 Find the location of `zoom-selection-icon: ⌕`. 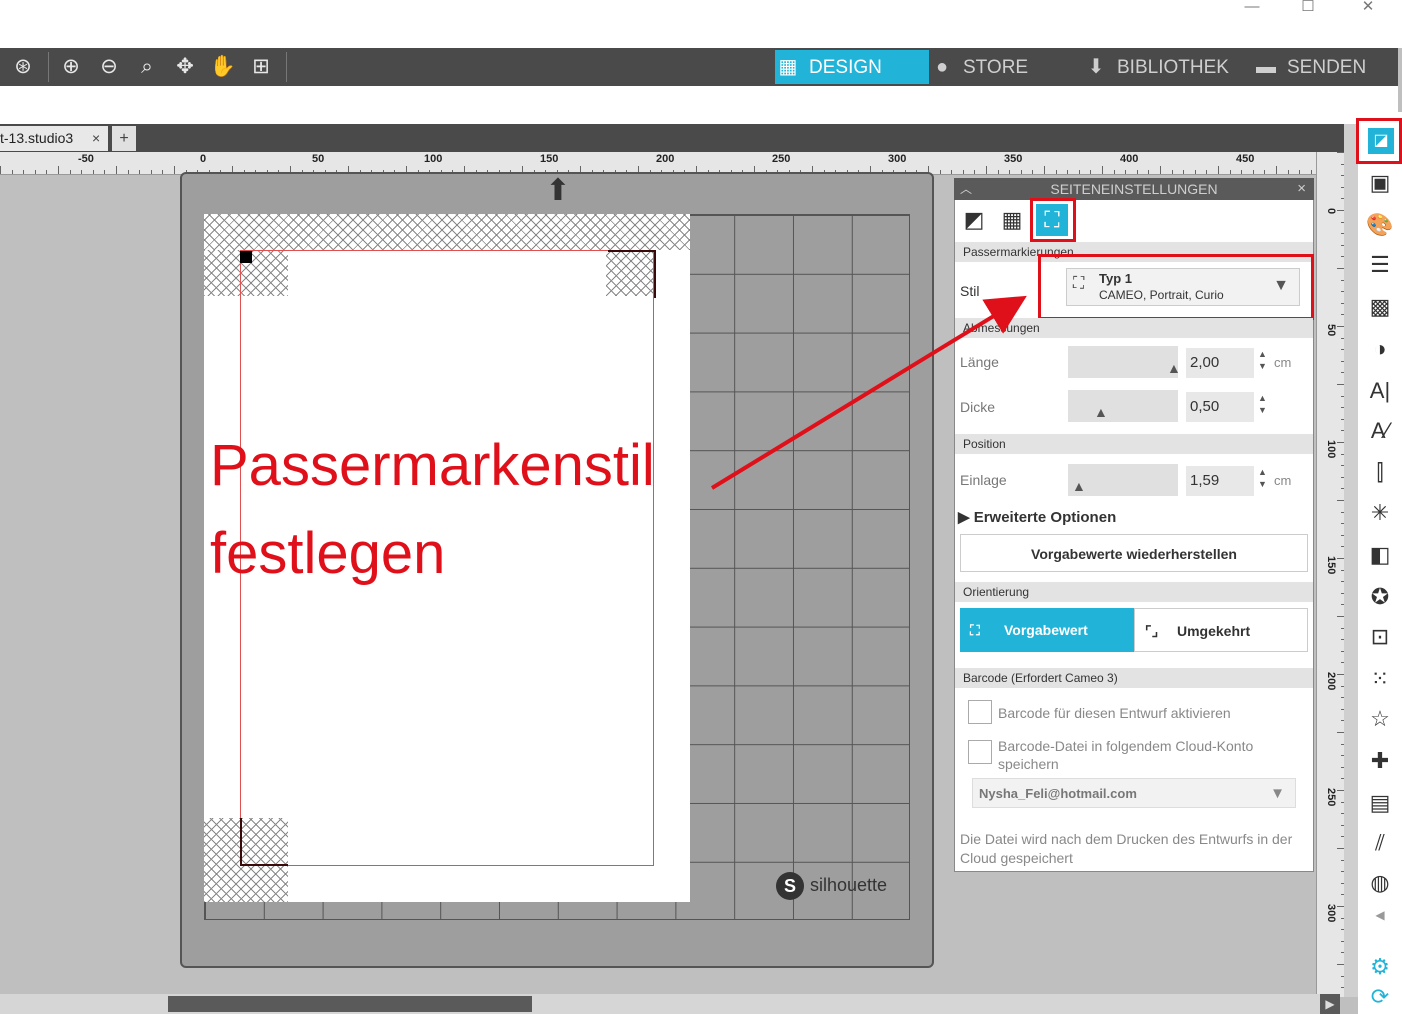

zoom-selection-icon: ⌕ is located at coordinates (147, 67).